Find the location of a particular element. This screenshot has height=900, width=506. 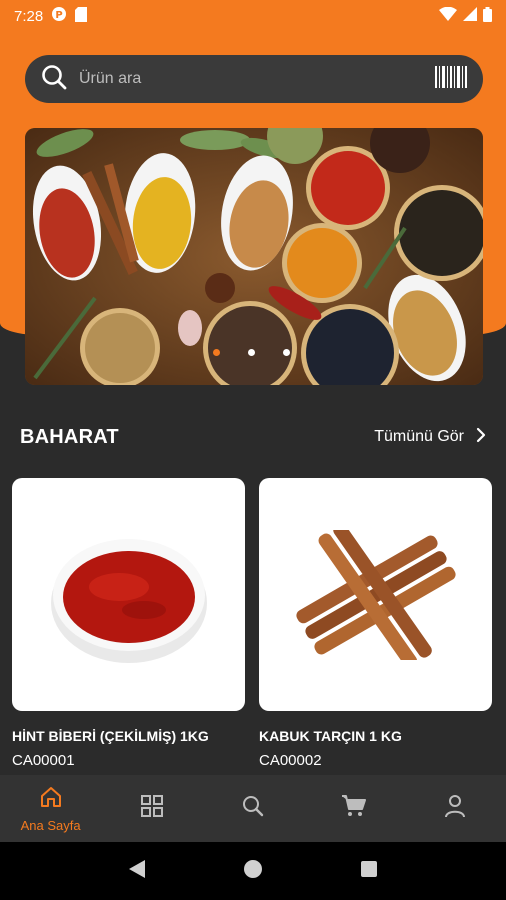

product-card: HİNT BİBERİ (ÇEKİLMİŞ) 1KG CA00001 is located at coordinates (128, 623).